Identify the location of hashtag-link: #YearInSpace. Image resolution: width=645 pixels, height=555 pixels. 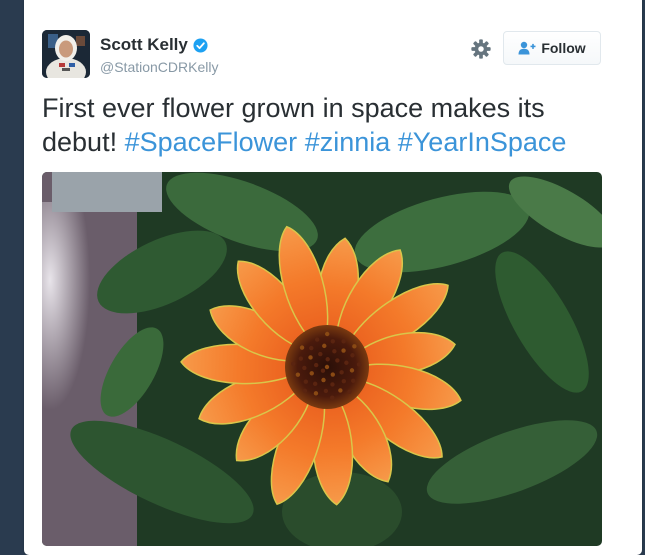
(482, 142).